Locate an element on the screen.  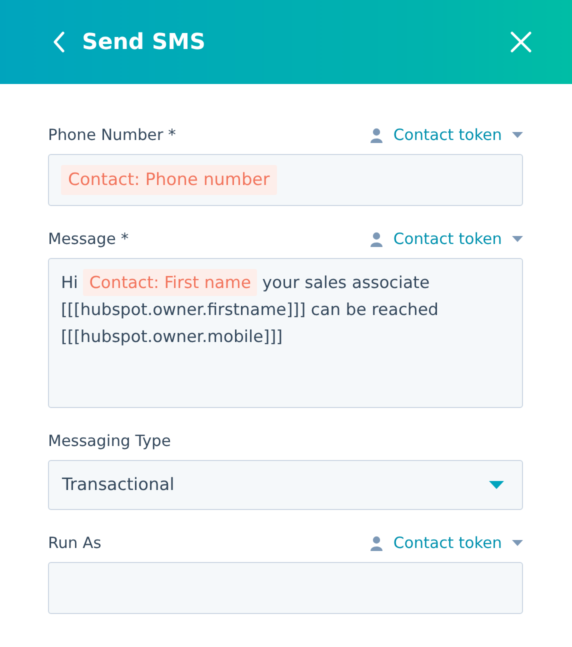
message-text: Hi is located at coordinates (69, 282).